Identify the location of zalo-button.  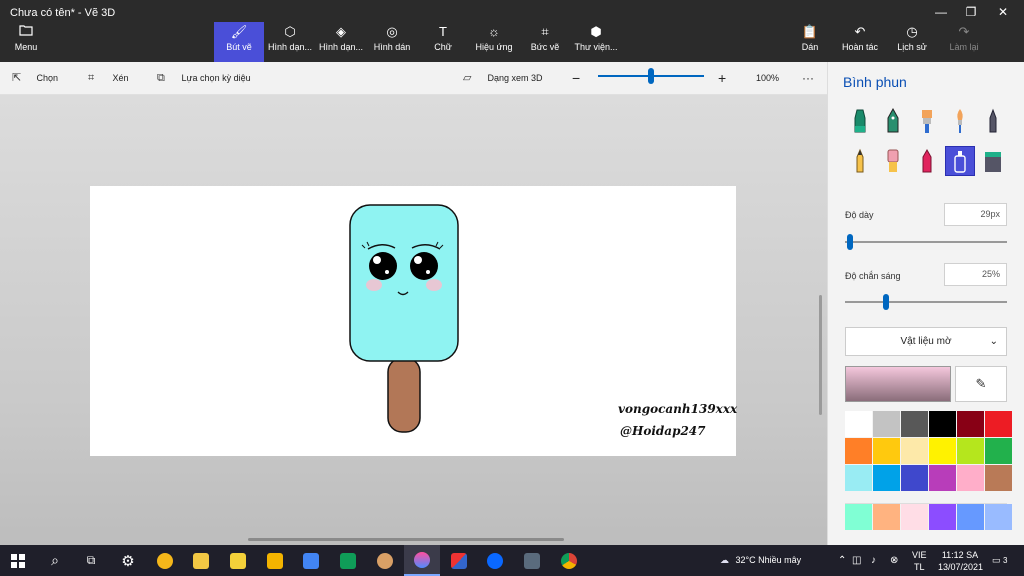
(495, 560).